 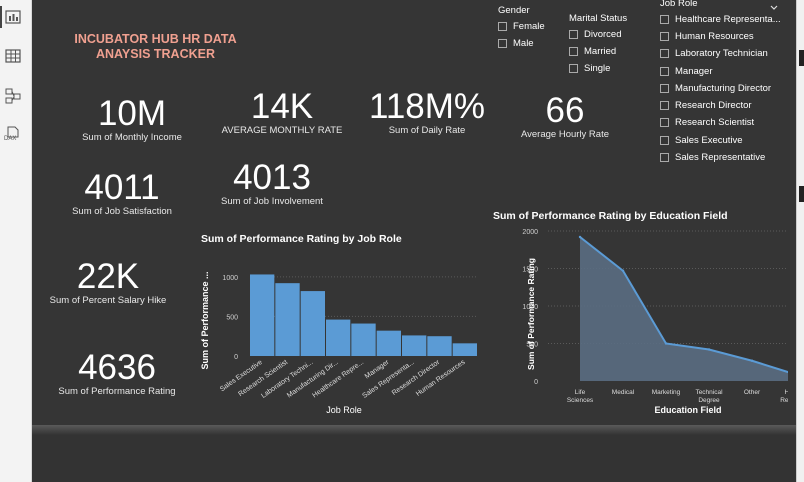 I want to click on kpi-card-job-satisfaction: 4011 Sum of Job Satisfaction, so click(x=122, y=194).